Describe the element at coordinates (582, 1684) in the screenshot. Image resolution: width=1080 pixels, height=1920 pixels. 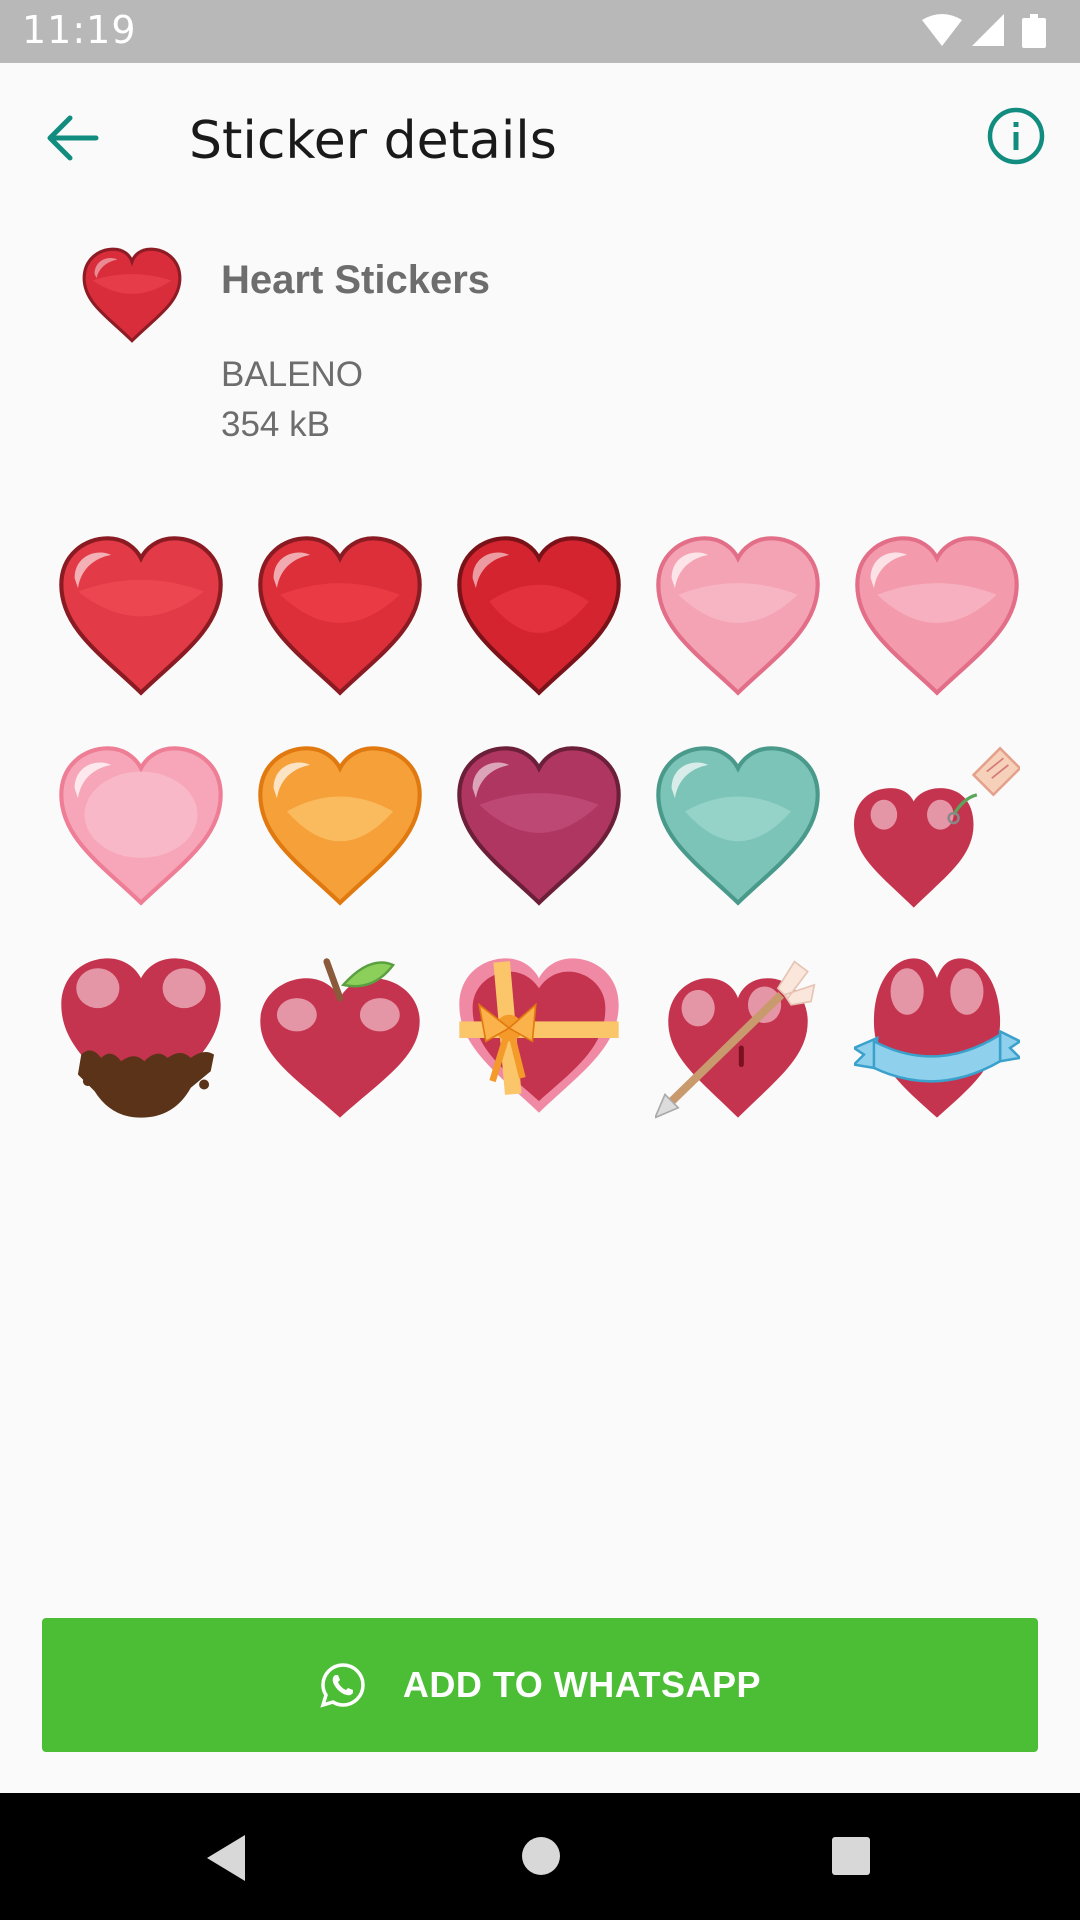
I see `add-to-whatsapp-label: ADD TO WHATSAPP` at that location.